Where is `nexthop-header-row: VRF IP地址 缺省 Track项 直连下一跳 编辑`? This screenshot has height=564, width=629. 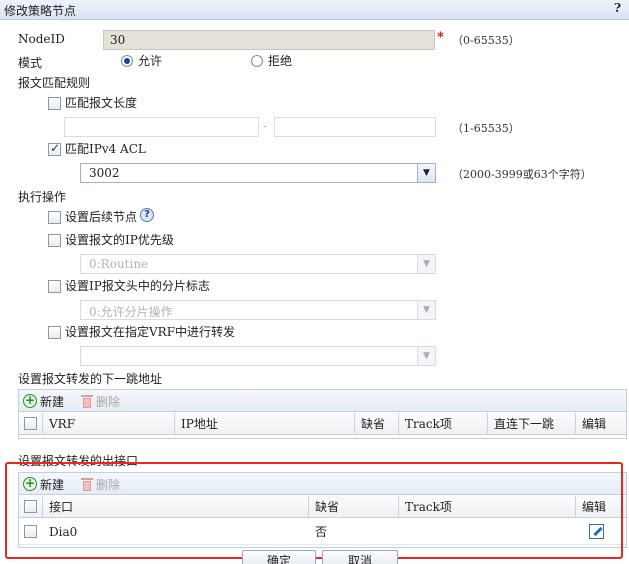 nexthop-header-row: VRF IP地址 缺省 Track项 直连下一跳 编辑 is located at coordinates (322, 424).